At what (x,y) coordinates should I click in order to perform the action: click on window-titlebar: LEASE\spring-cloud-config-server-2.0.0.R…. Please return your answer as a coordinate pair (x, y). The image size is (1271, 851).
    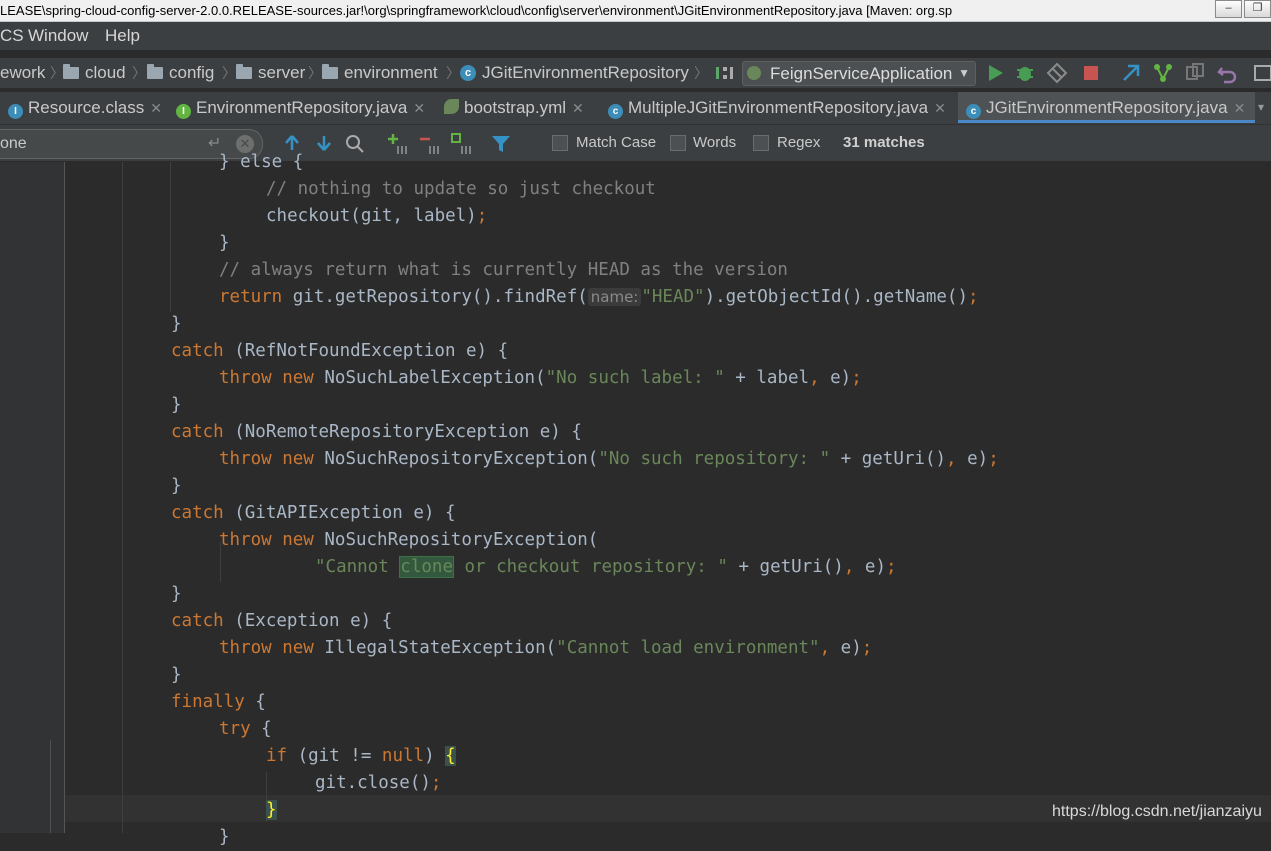
    Looking at the image, I should click on (635, 11).